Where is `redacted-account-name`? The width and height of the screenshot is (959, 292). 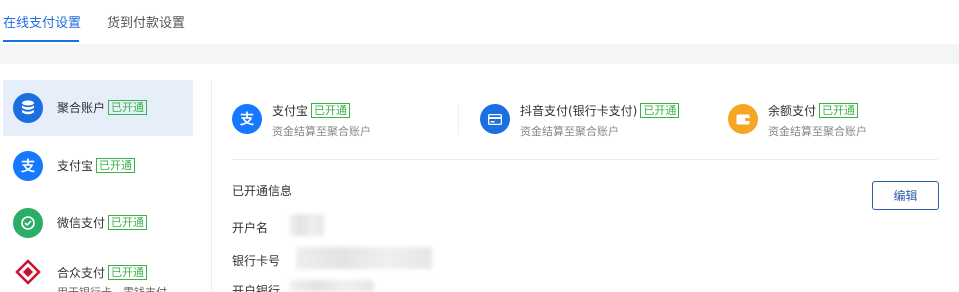 redacted-account-name is located at coordinates (307, 225).